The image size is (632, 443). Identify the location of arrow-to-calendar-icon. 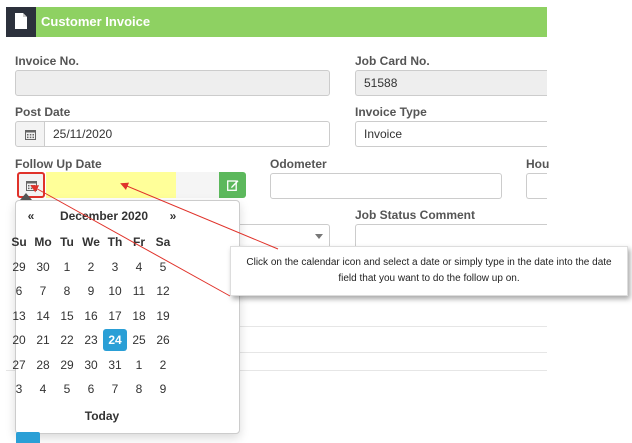
(130, 241).